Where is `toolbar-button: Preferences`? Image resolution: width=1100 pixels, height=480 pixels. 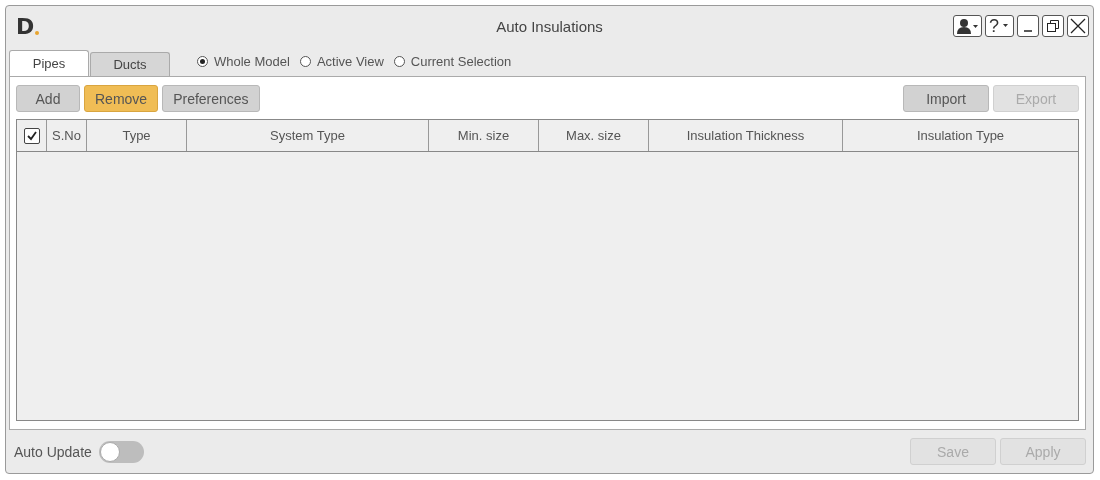 toolbar-button: Preferences is located at coordinates (211, 98).